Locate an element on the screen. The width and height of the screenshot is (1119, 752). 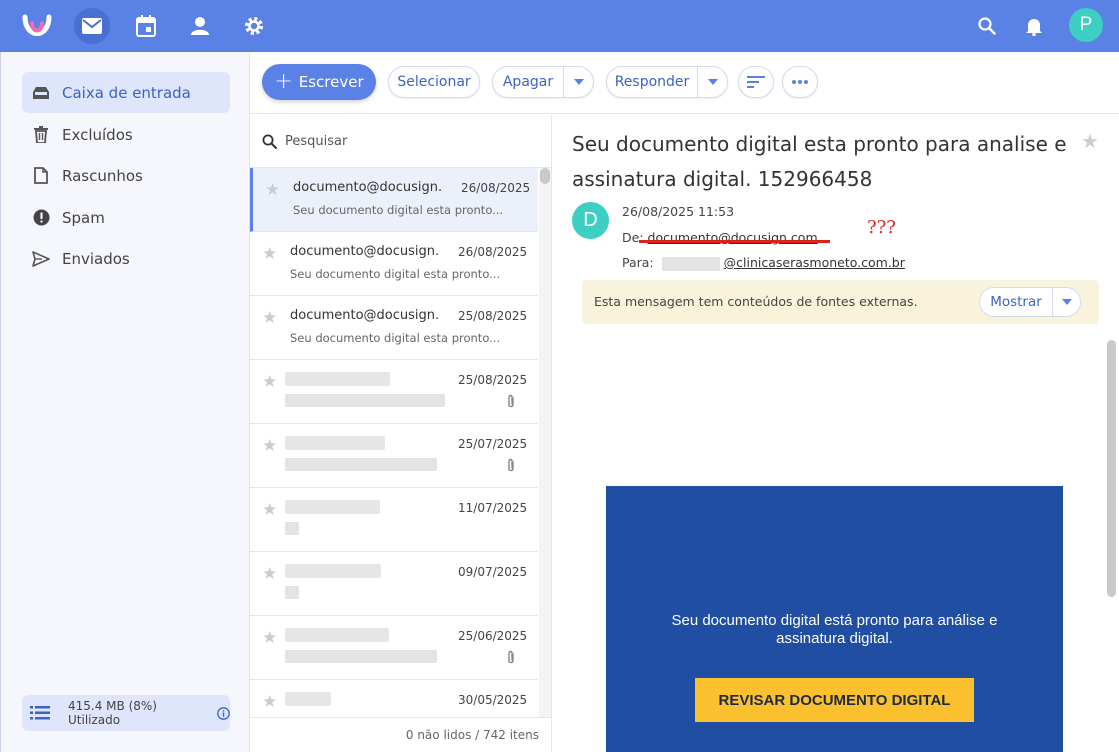
calendar-icon is located at coordinates (146, 26).